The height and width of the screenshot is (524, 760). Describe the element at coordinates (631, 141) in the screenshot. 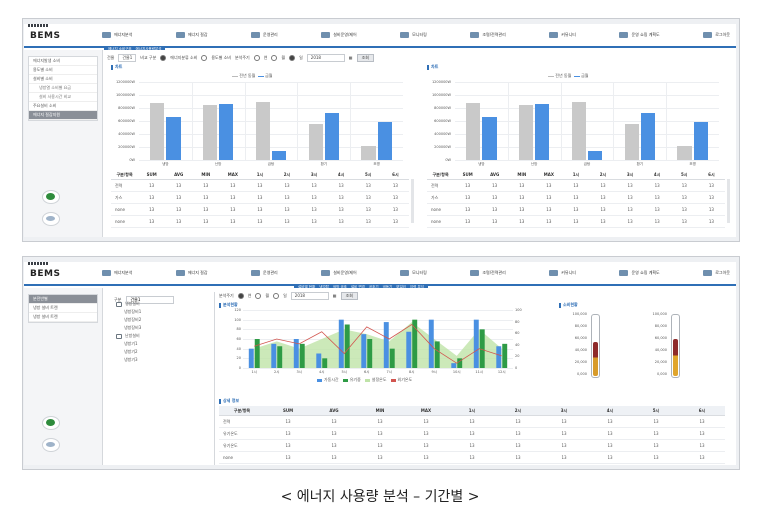

I see `bar-previous` at that location.